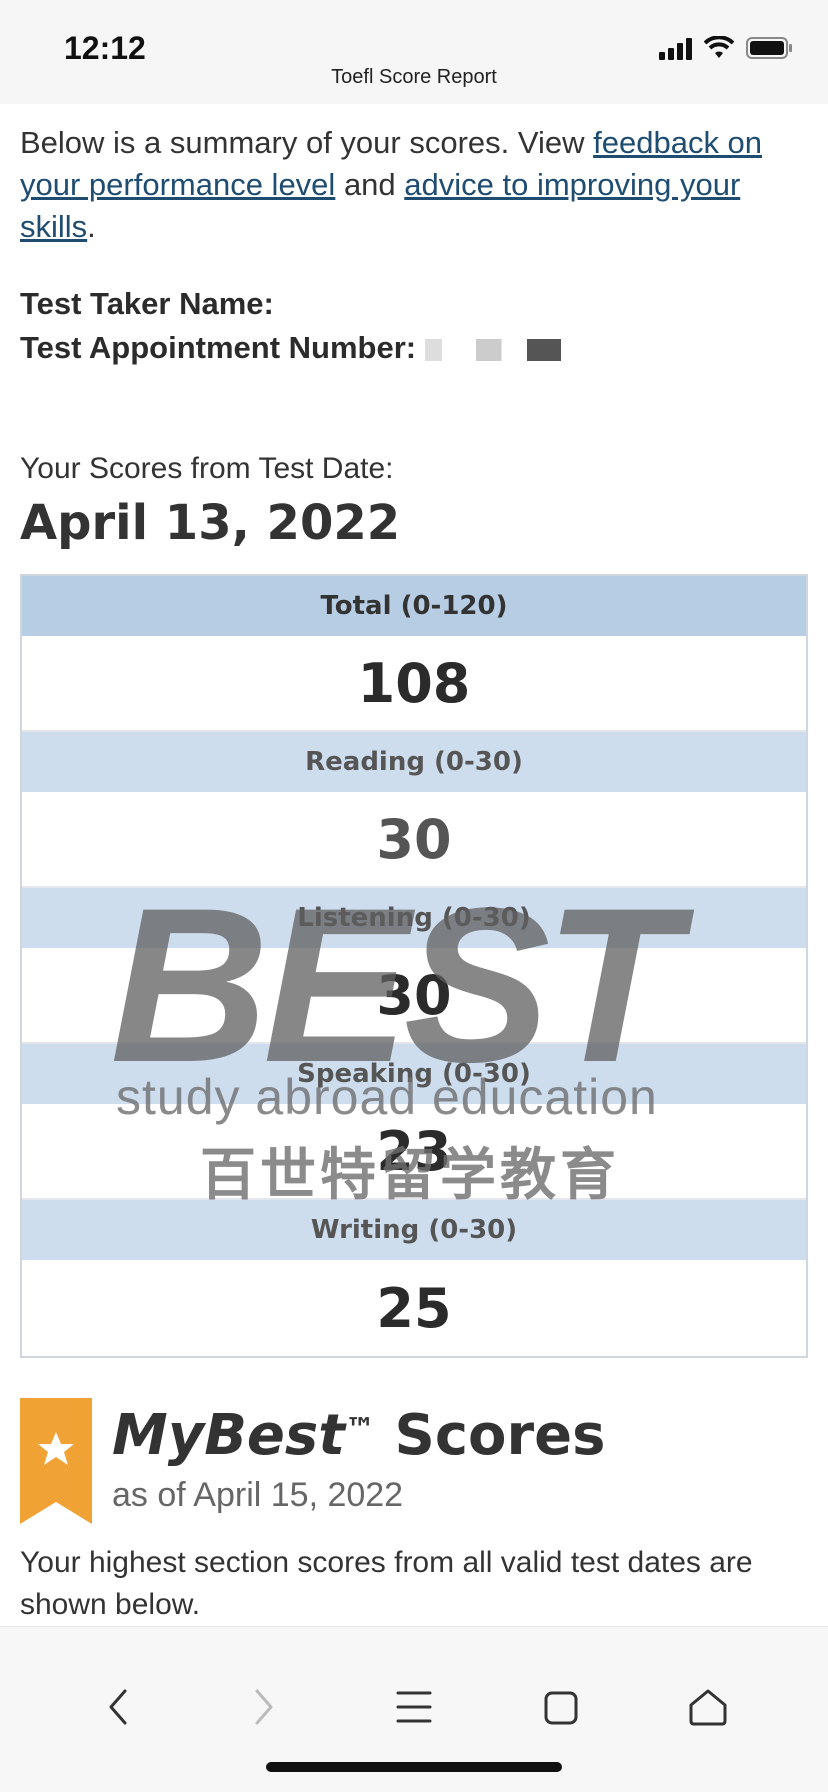  Describe the element at coordinates (562, 1707) in the screenshot. I see `tabs-icon` at that location.